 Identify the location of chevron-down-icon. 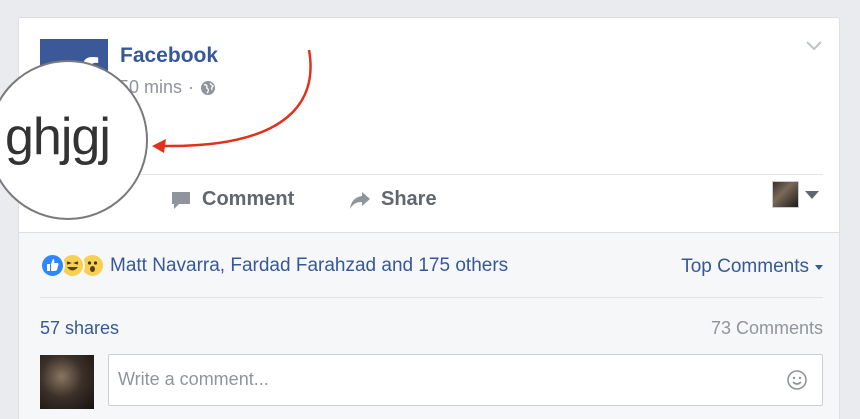
(814, 46).